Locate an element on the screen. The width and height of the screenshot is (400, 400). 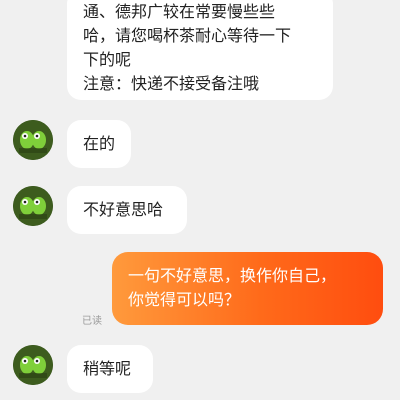
message-text-line: 注意：快递不接受备注哦 is located at coordinates (171, 83).